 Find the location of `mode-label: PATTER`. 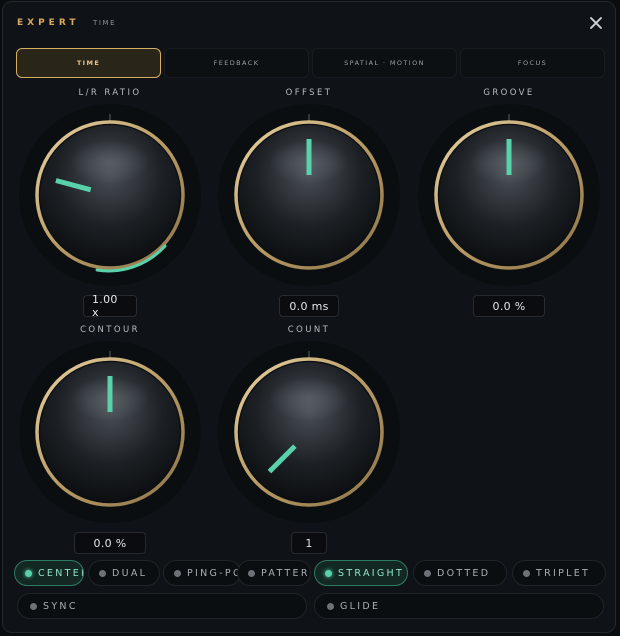

mode-label: PATTER is located at coordinates (285, 573).